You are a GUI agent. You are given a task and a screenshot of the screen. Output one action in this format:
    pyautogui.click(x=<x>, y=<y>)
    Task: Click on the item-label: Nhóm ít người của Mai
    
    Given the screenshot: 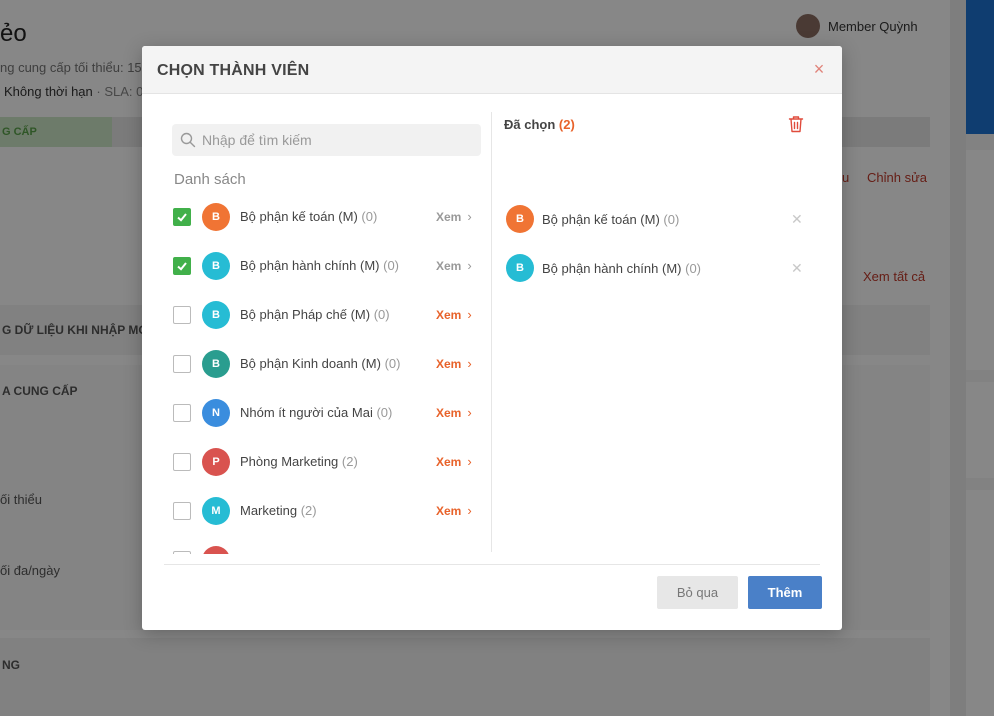 What is the action you would take?
    pyautogui.click(x=306, y=412)
    